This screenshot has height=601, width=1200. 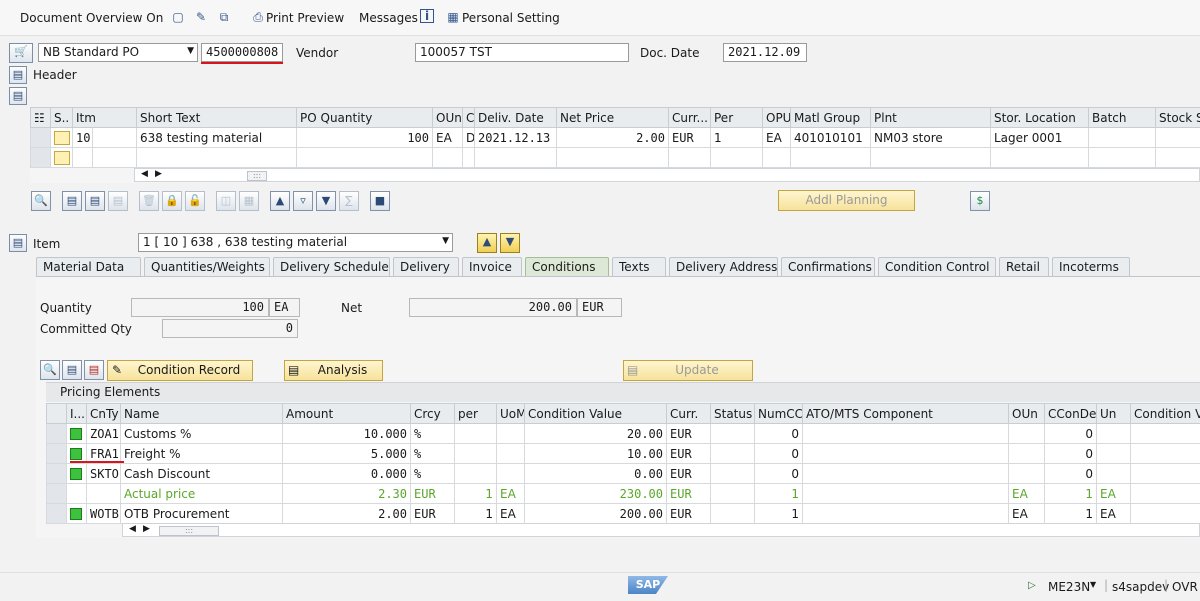 What do you see at coordinates (623, 493) in the screenshot?
I see `table-row: Actual price 2.30 EUR 1 EA 230.00 EUR 1 EA 1 EA` at bounding box center [623, 493].